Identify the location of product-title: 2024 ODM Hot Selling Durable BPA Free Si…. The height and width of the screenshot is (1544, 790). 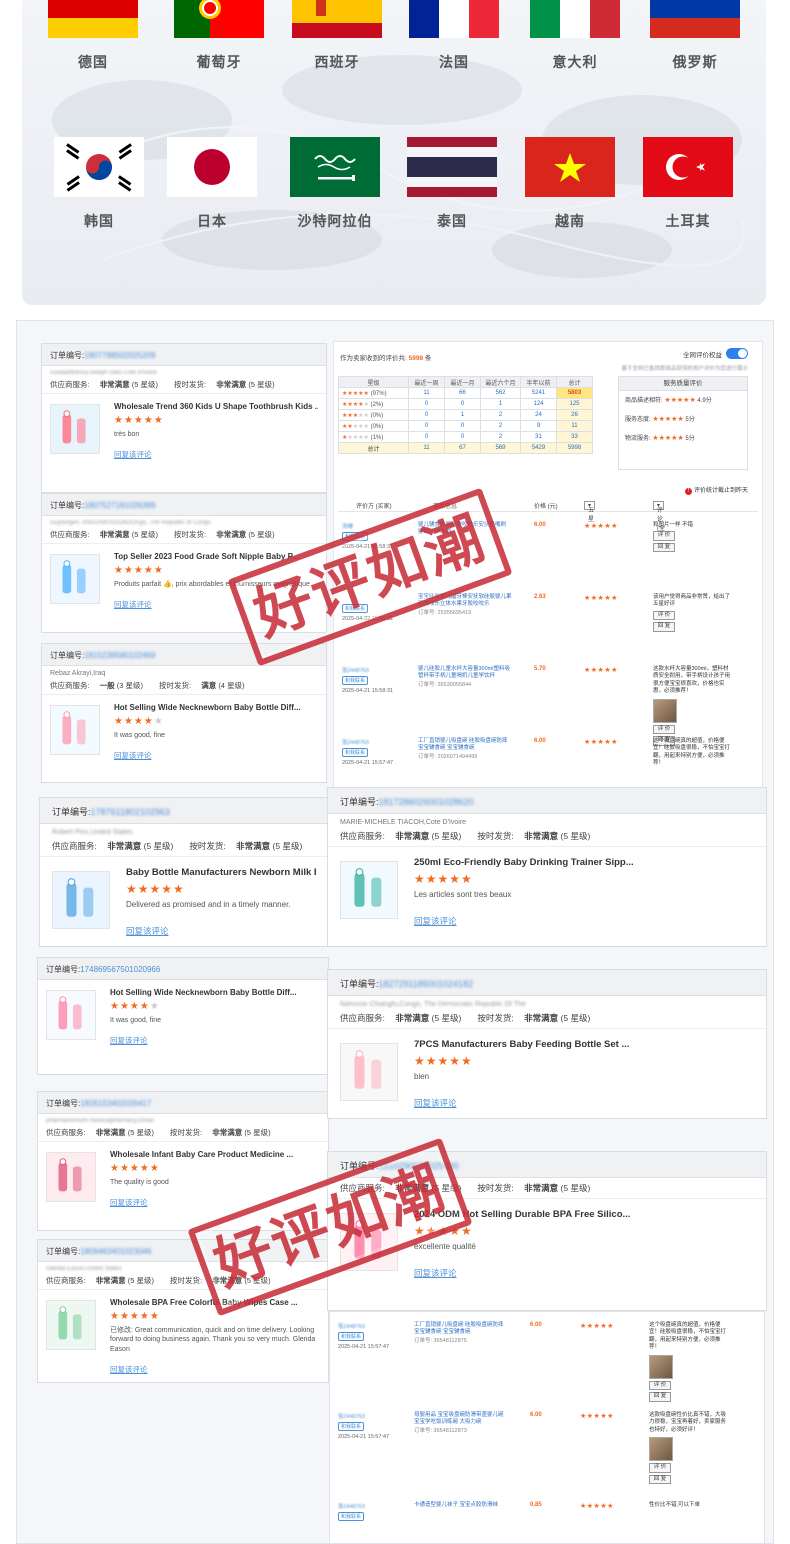
(584, 1214).